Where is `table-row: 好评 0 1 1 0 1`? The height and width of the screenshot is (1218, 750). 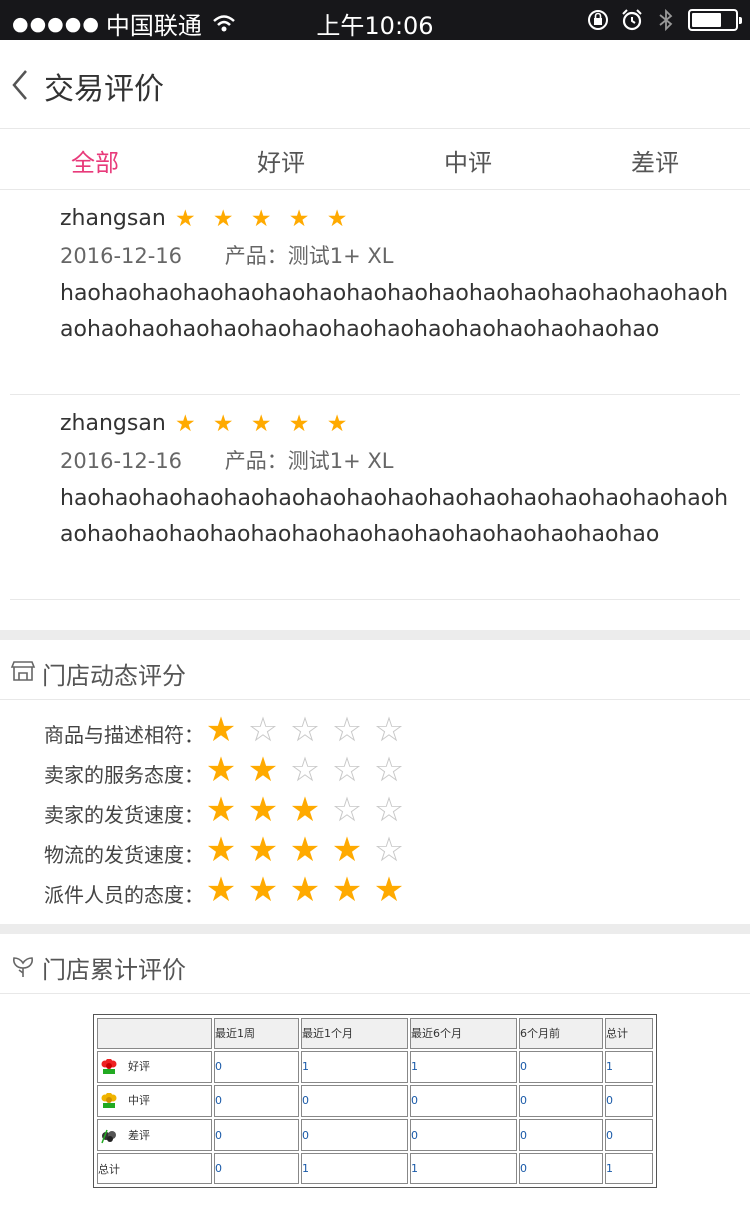 table-row: 好评 0 1 1 0 1 is located at coordinates (375, 1066).